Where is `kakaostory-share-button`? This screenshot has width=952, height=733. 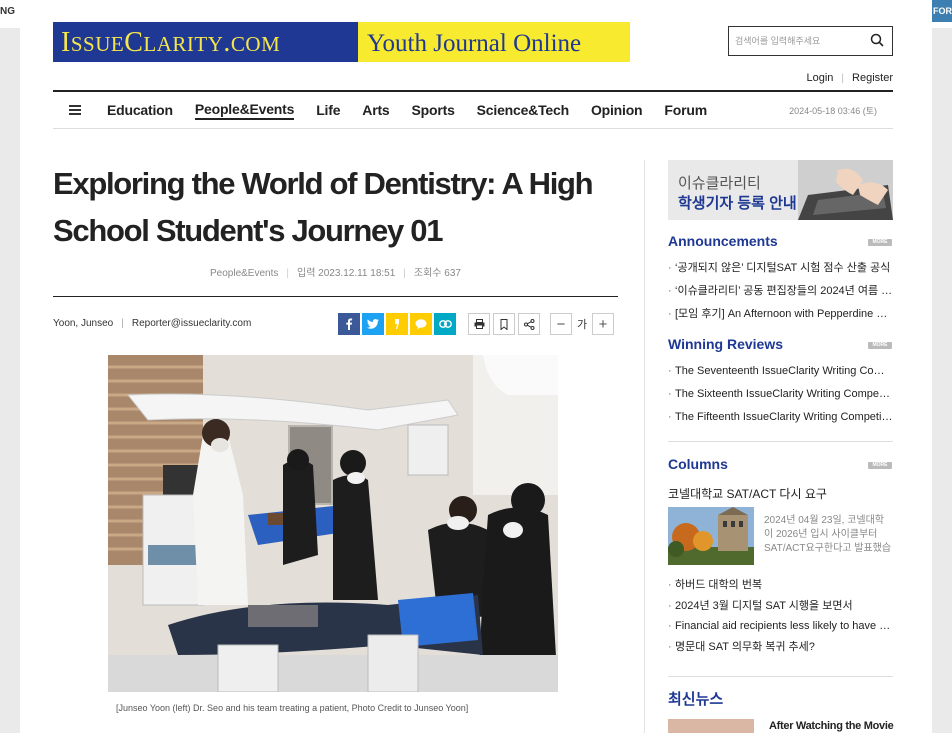 kakaostory-share-button is located at coordinates (397, 324).